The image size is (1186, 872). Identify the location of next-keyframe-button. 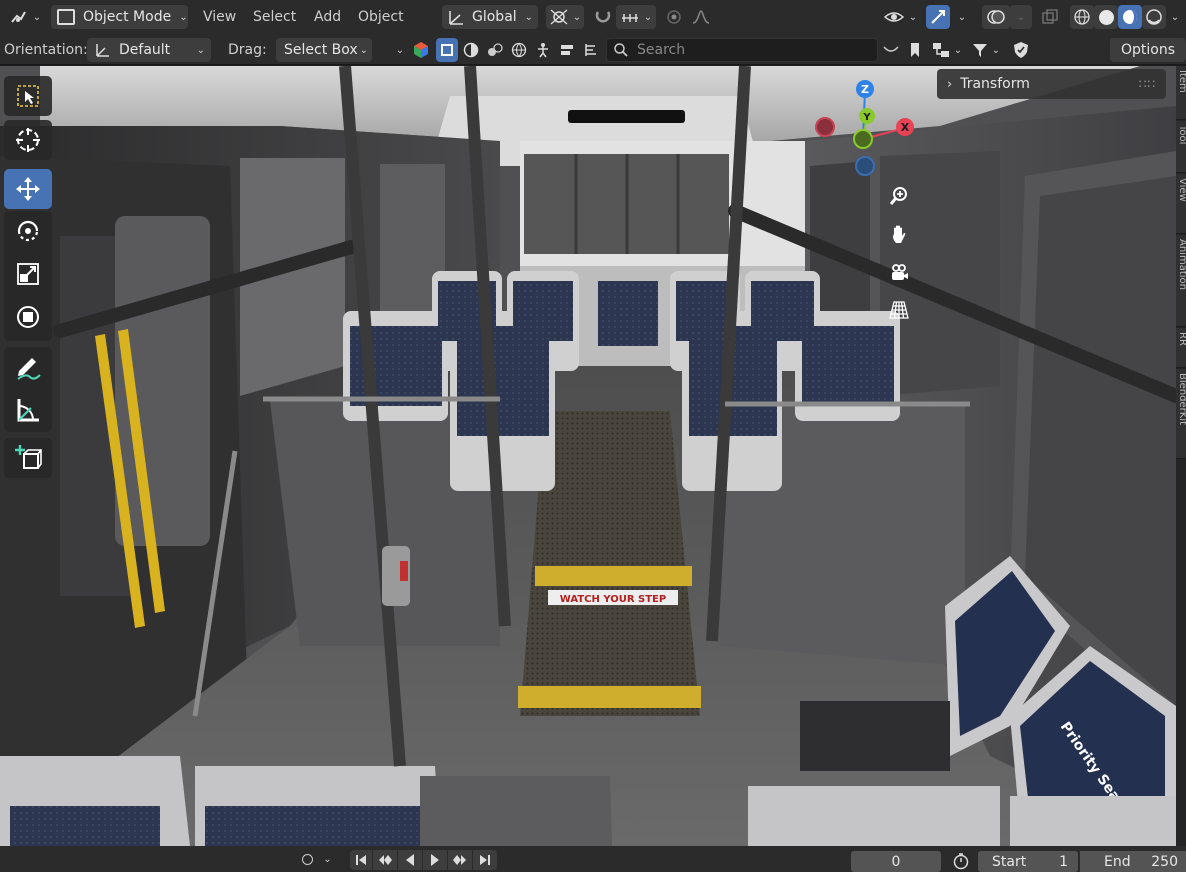
(460, 860).